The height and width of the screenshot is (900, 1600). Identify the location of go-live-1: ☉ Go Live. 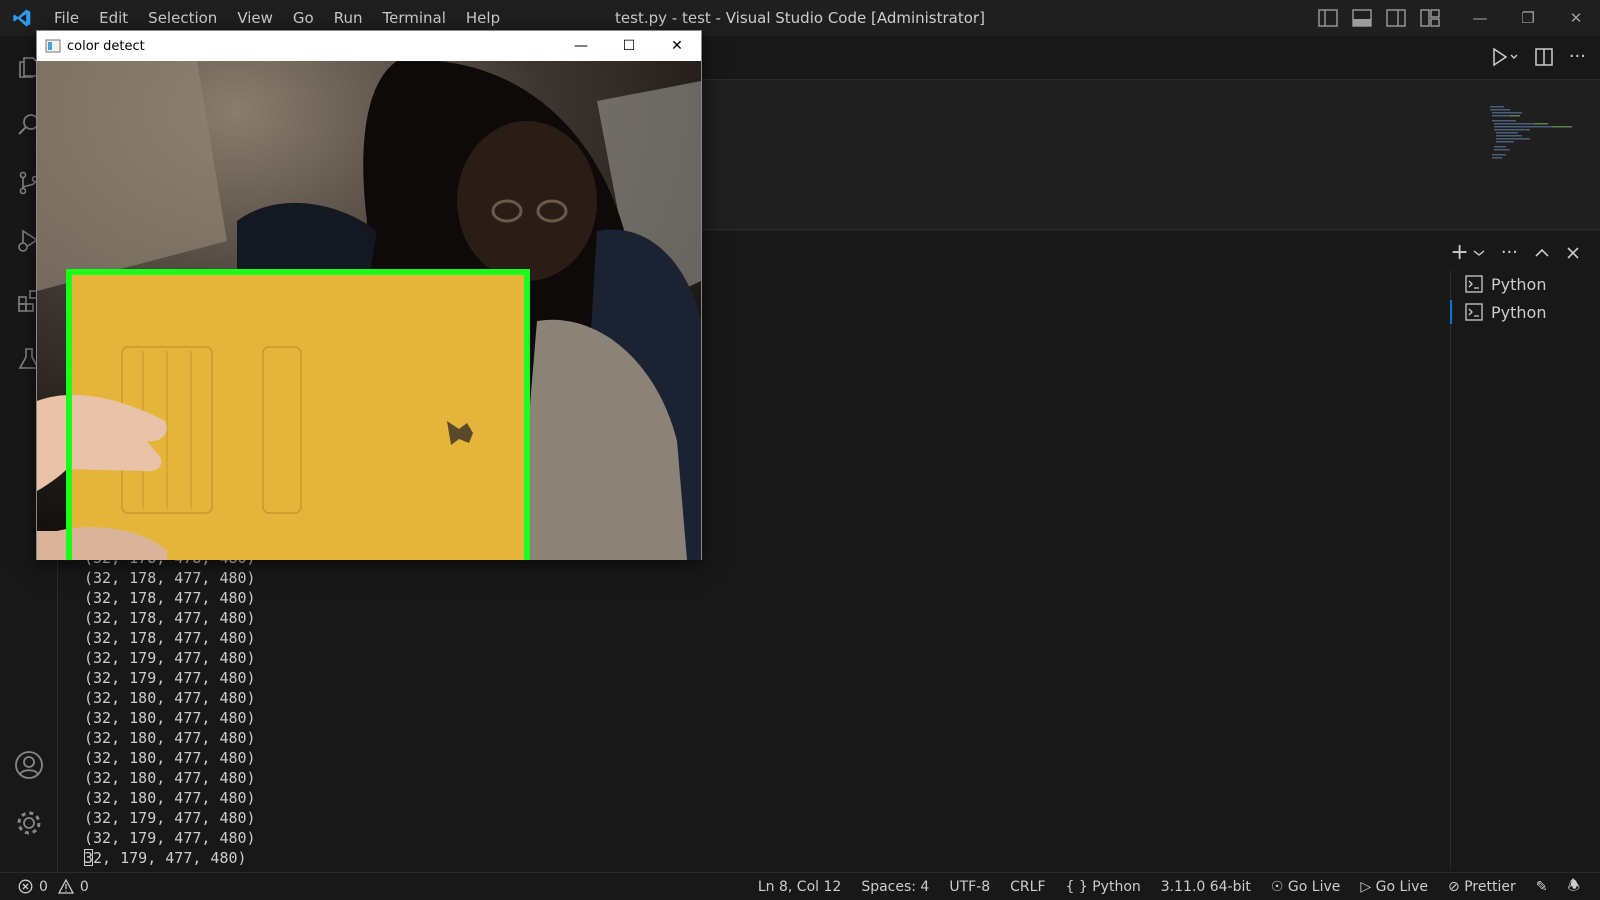
(1305, 887).